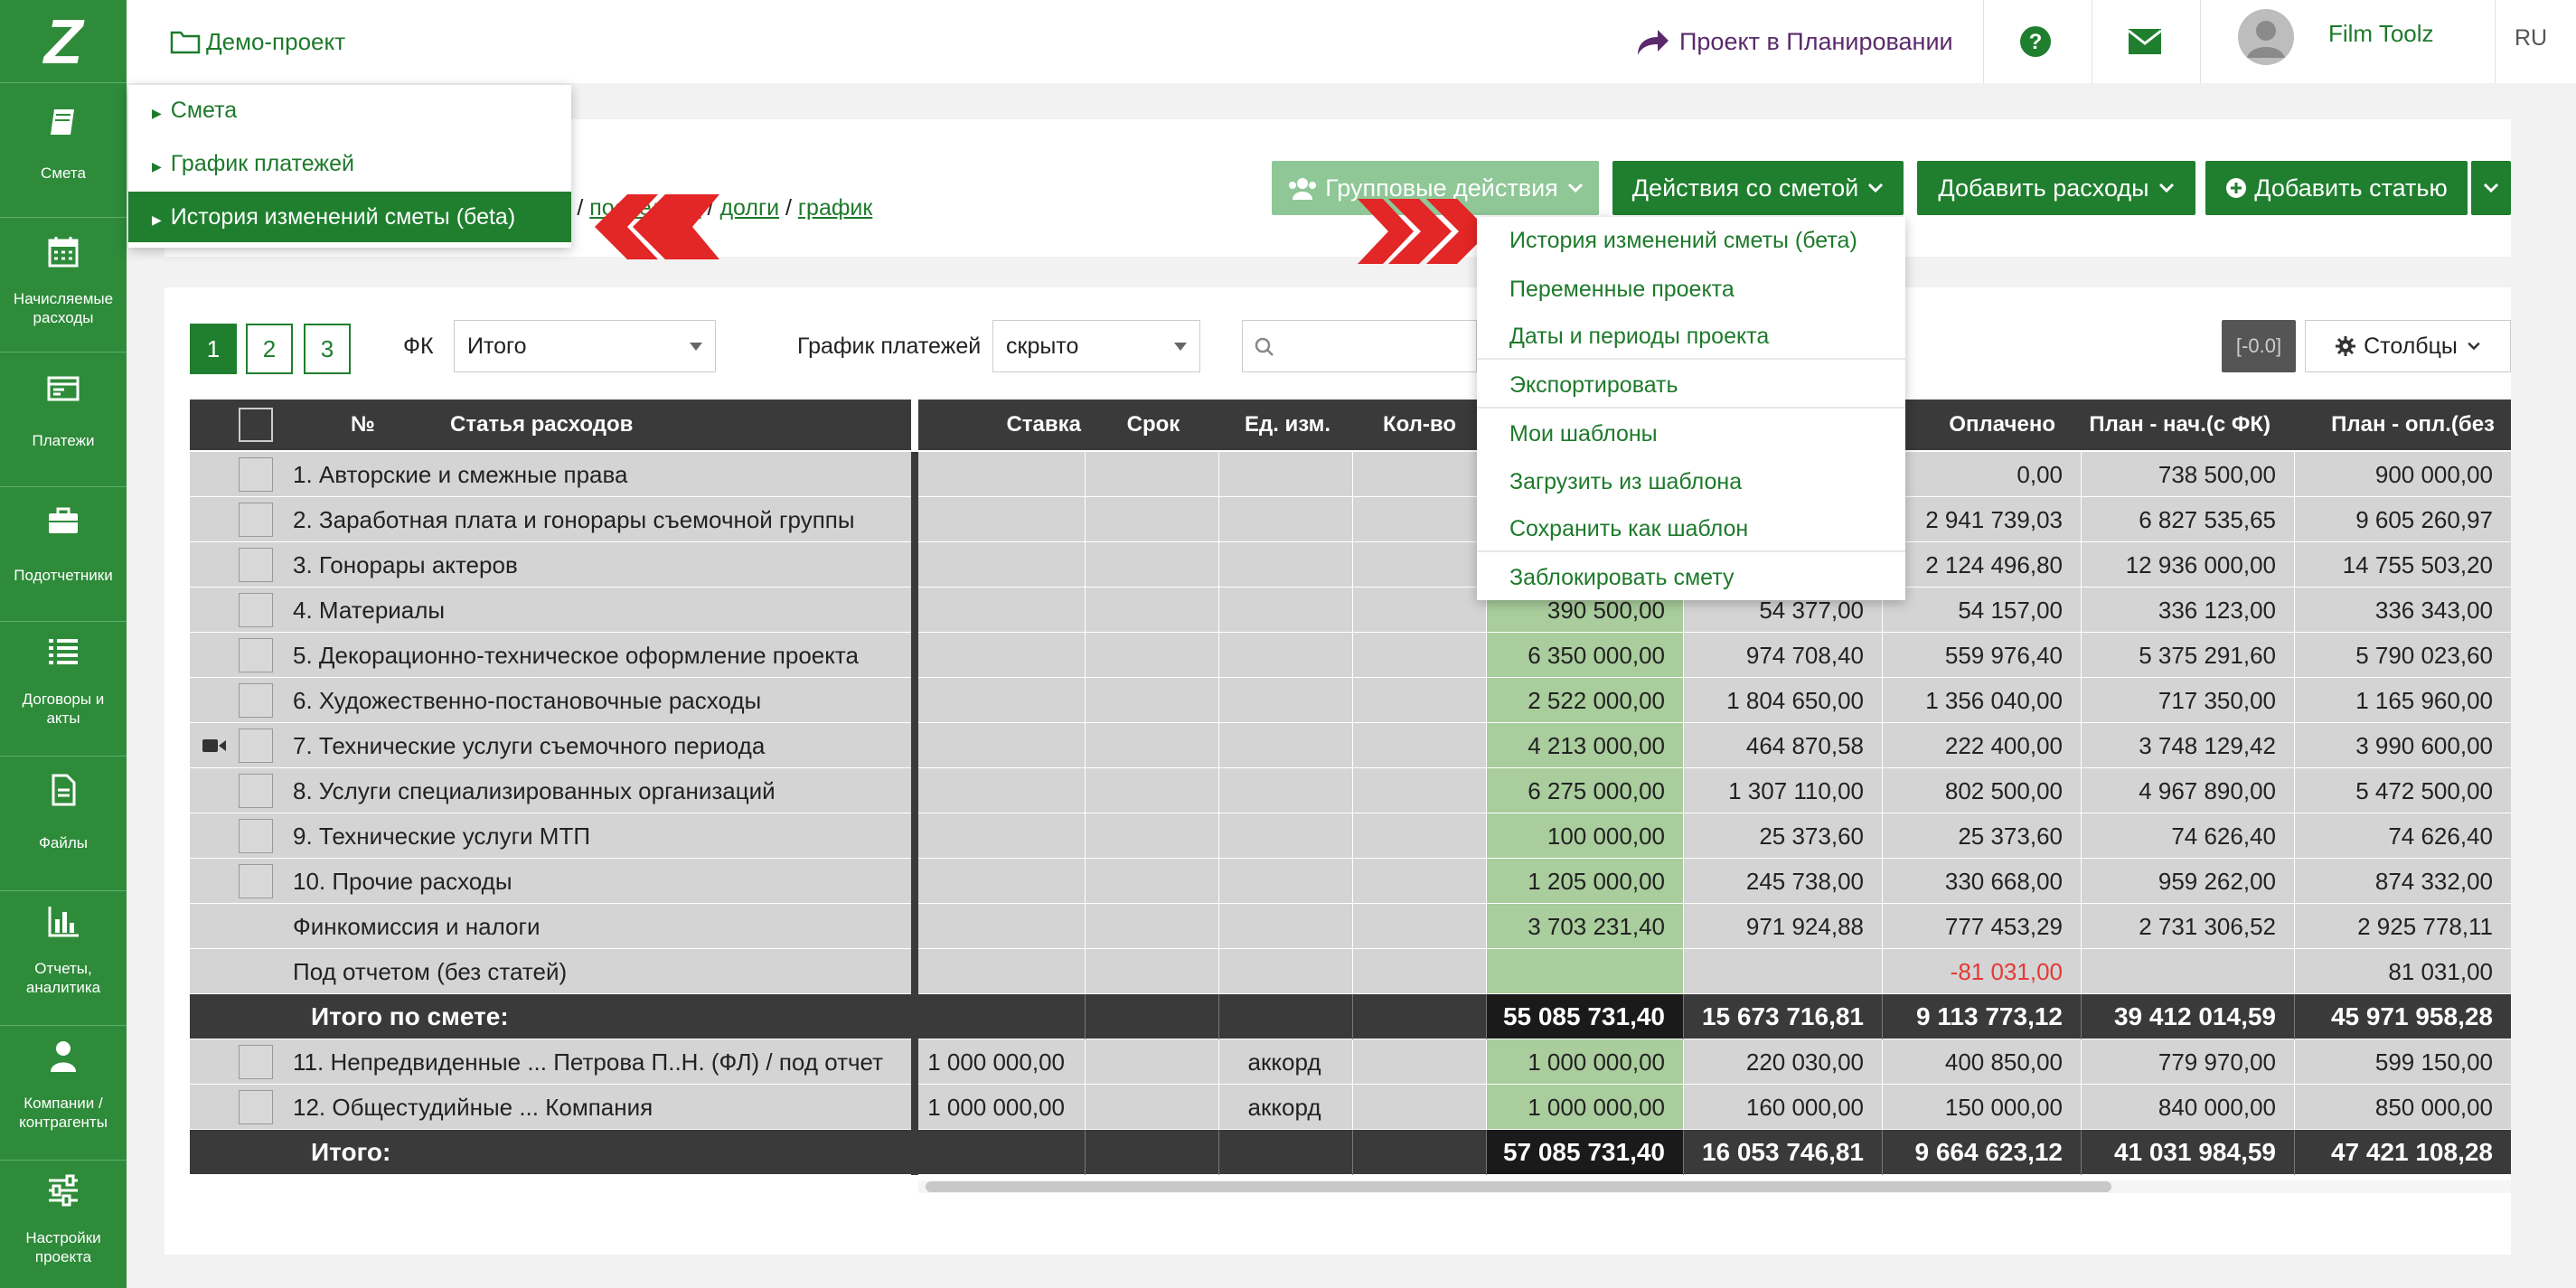 The image size is (2576, 1288). Describe the element at coordinates (1691, 385) in the screenshot. I see `menu-item-export: Экспортировать` at that location.